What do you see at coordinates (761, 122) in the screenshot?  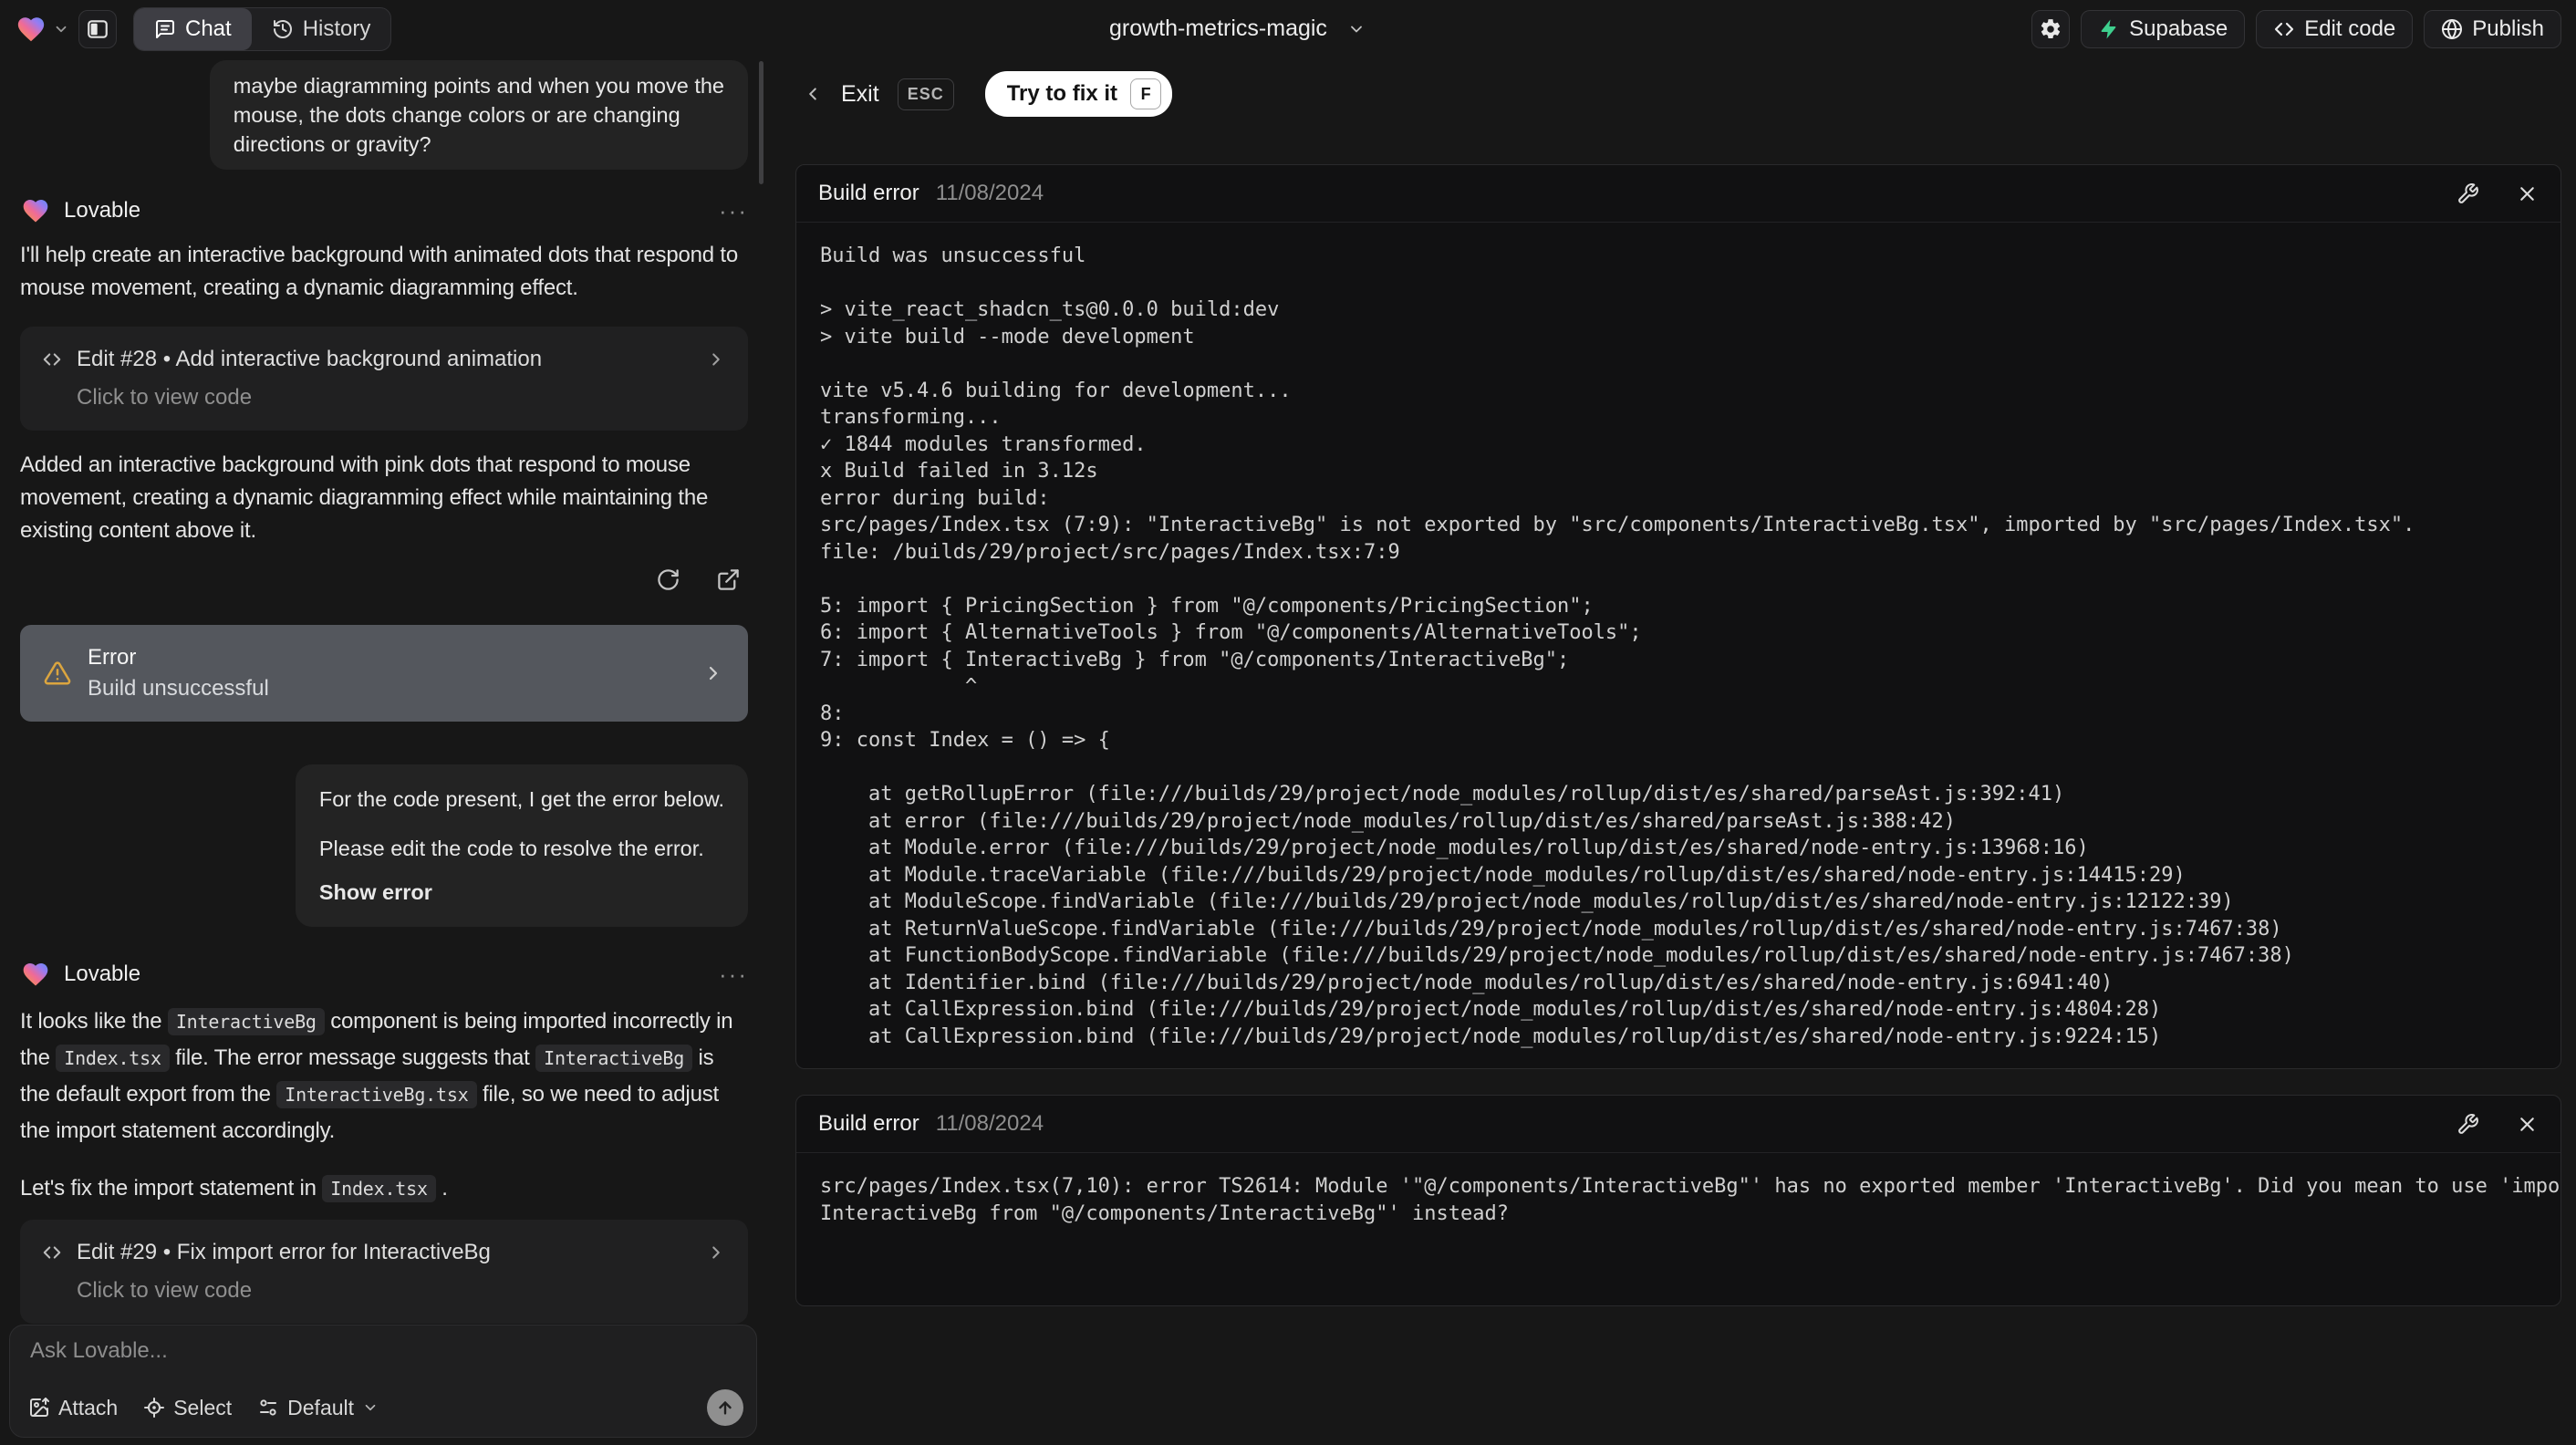 I see `chat-scrollbar` at bounding box center [761, 122].